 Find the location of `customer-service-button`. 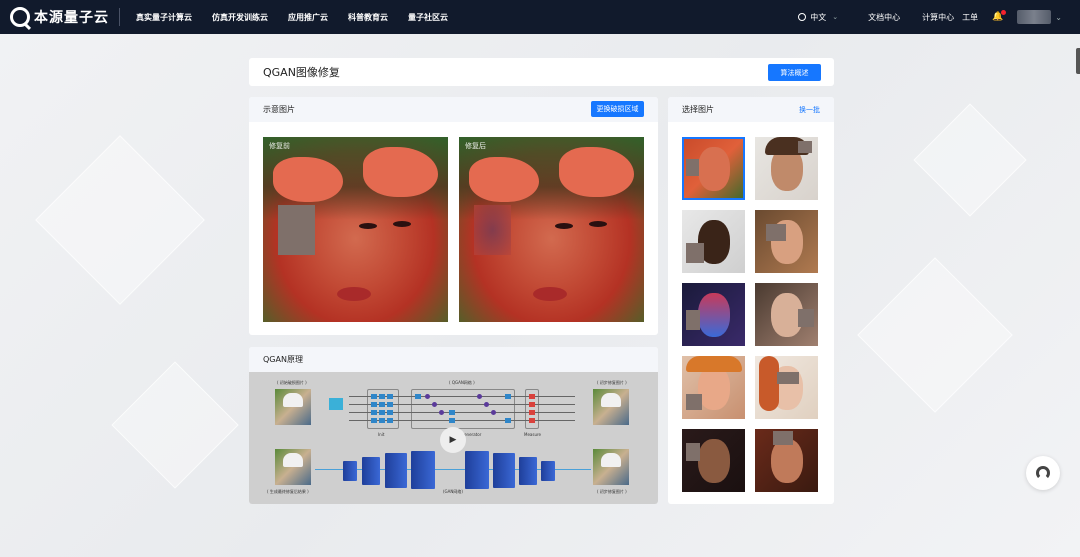

customer-service-button is located at coordinates (1043, 473).